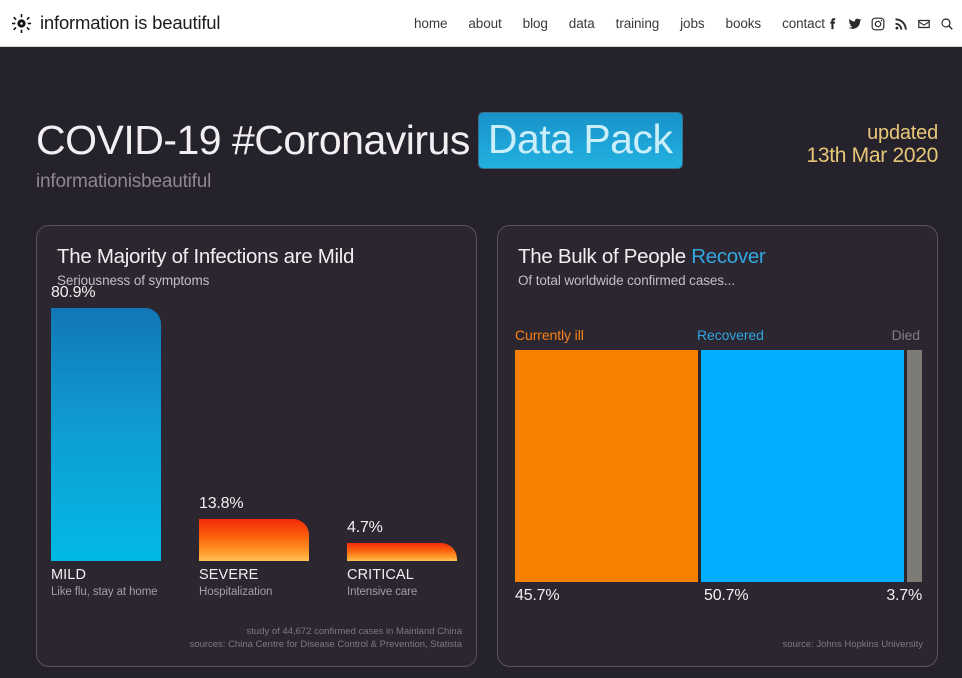  Describe the element at coordinates (69, 575) in the screenshot. I see `bar-label-mild: MILD` at that location.